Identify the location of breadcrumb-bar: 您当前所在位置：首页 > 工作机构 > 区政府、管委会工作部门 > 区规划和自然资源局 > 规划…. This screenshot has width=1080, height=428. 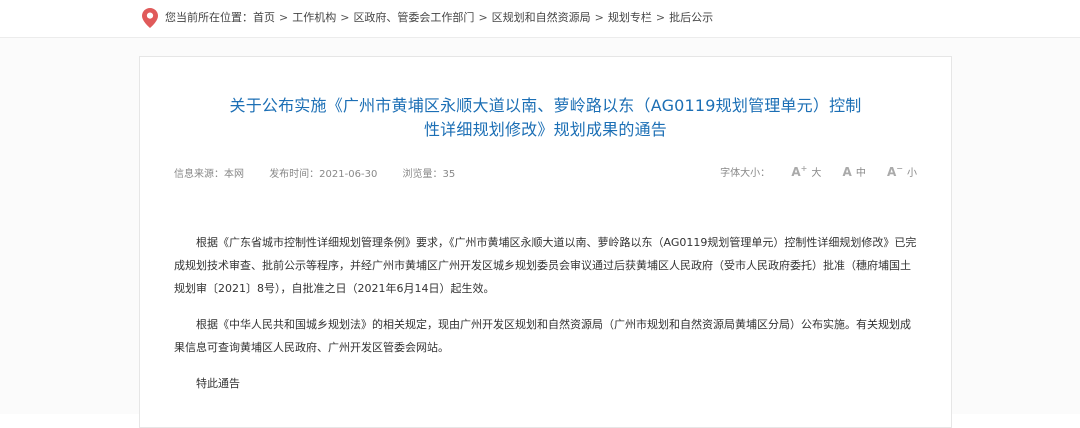
(540, 19).